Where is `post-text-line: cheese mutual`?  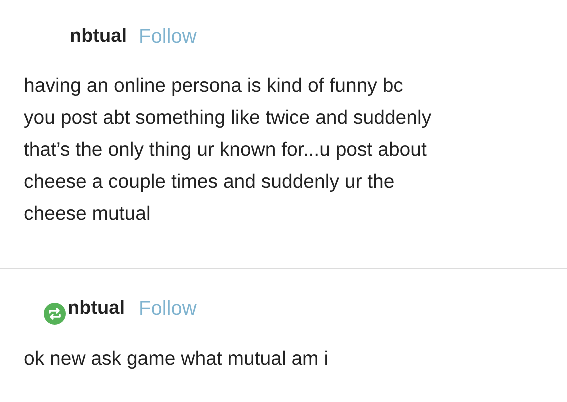 post-text-line: cheese mutual is located at coordinates (87, 214).